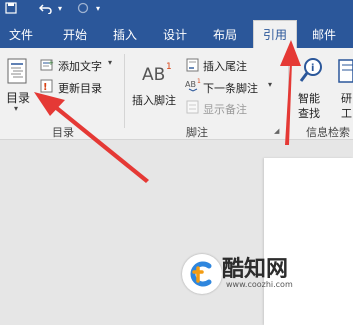 Image resolution: width=353 pixels, height=325 pixels. Describe the element at coordinates (176, 9) in the screenshot. I see `quick-access-toolbar: ▾ ▾` at that location.